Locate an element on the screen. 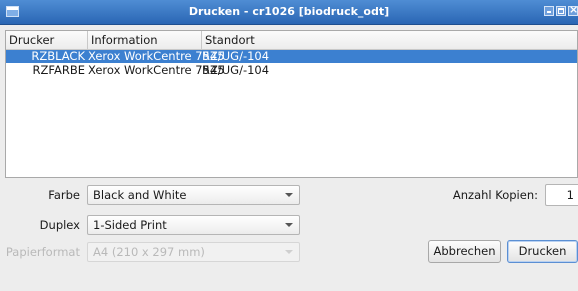 This screenshot has width=578, height=291. printer-name: RZFARBE is located at coordinates (58, 70).